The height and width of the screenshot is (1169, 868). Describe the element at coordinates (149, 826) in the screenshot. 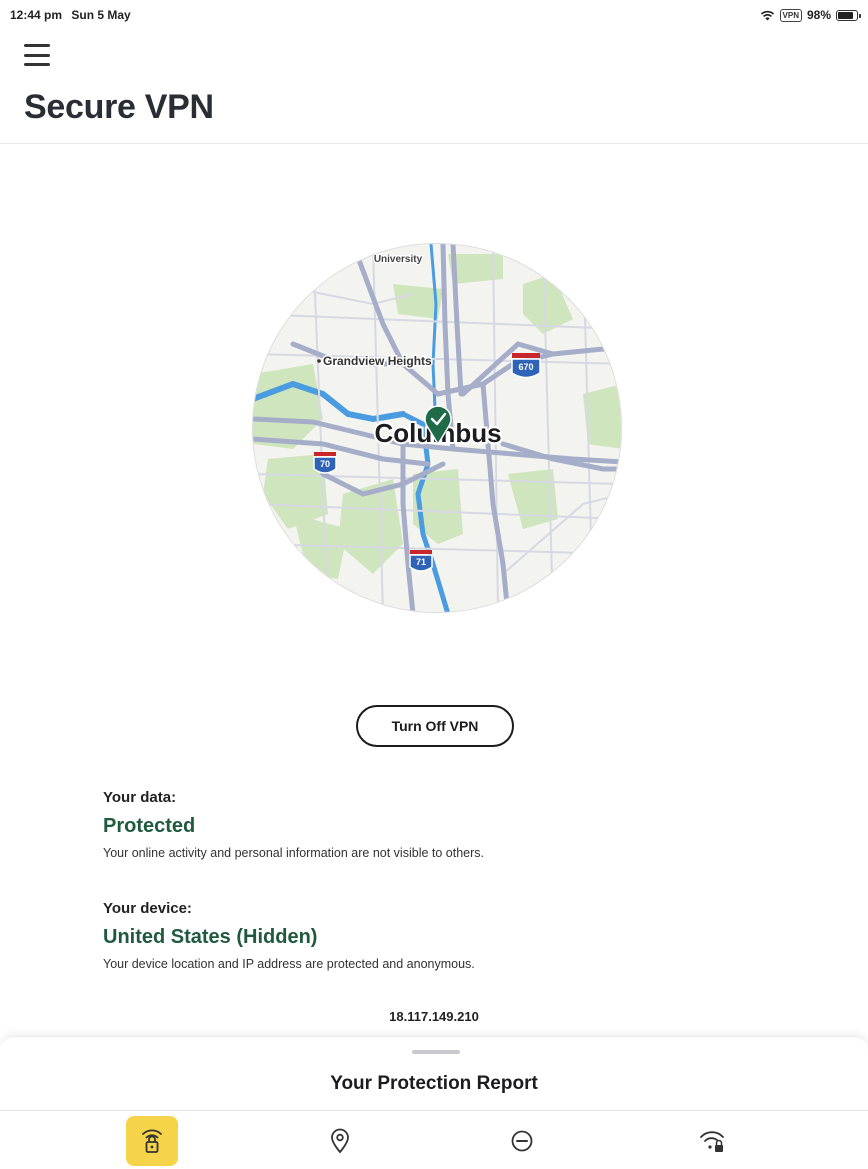

I see `data-status-value: Protected` at that location.